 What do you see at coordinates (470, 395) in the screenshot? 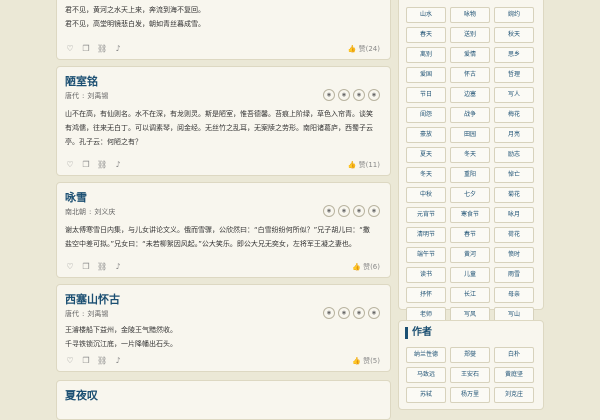
I see `author-tag: 杨万里` at bounding box center [470, 395].